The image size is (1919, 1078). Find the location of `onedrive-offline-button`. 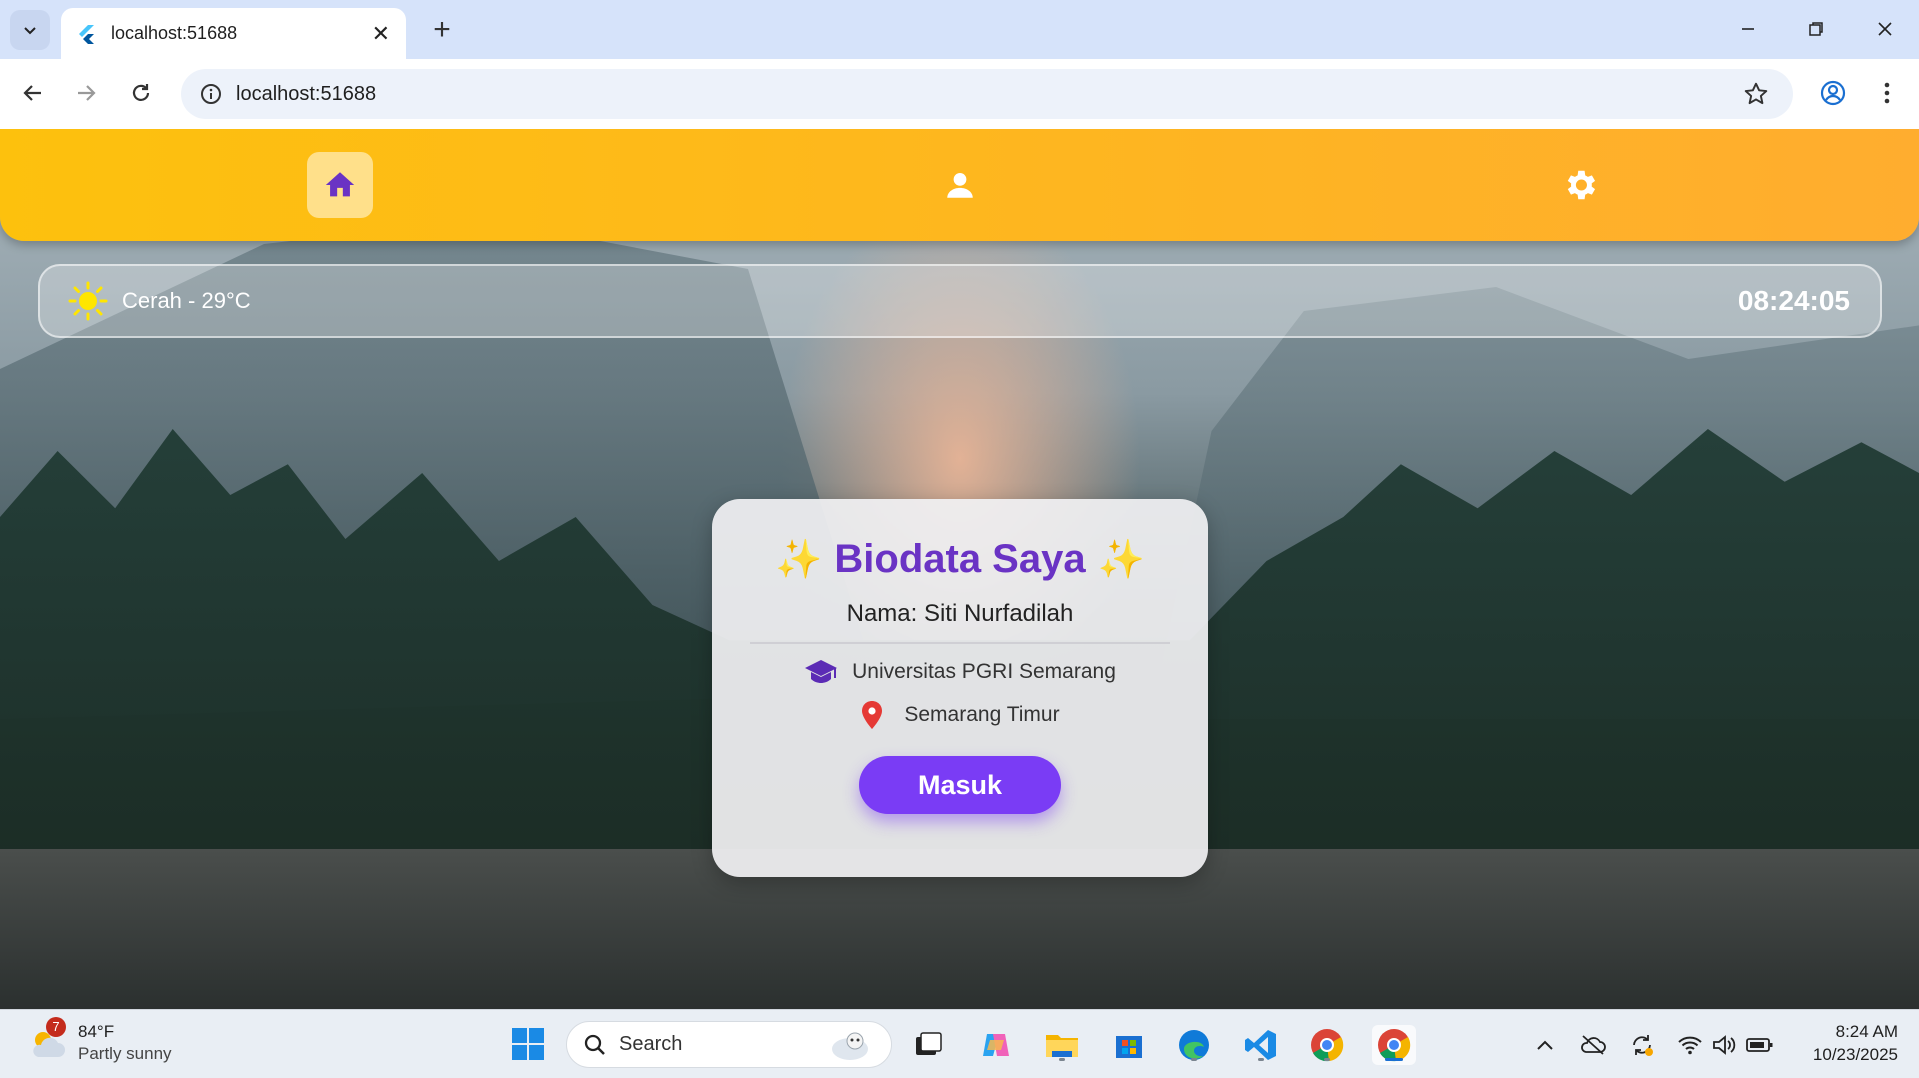

onedrive-offline-button is located at coordinates (1593, 1045).